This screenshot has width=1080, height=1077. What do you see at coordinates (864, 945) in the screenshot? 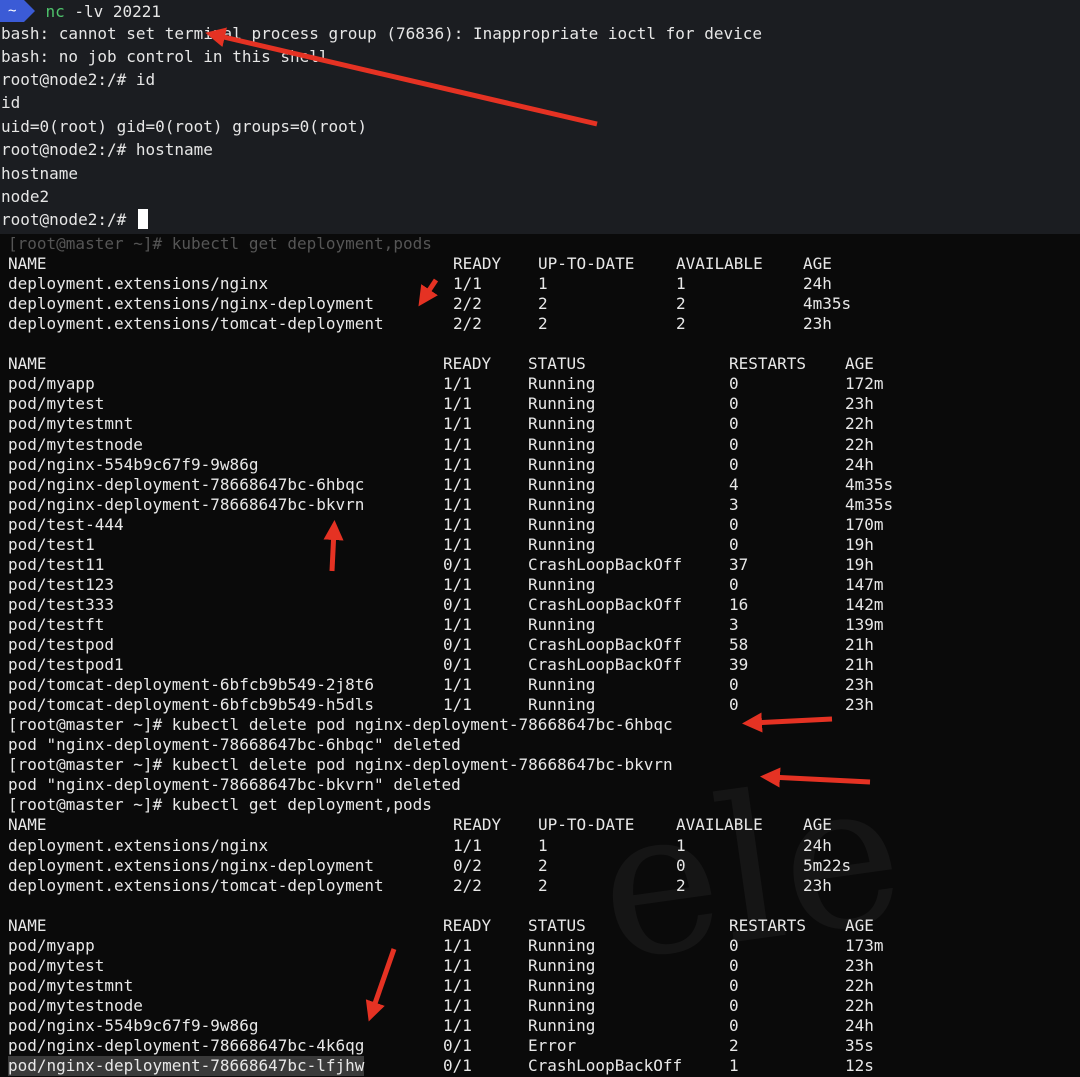
I see `table-cell: 173m` at bounding box center [864, 945].